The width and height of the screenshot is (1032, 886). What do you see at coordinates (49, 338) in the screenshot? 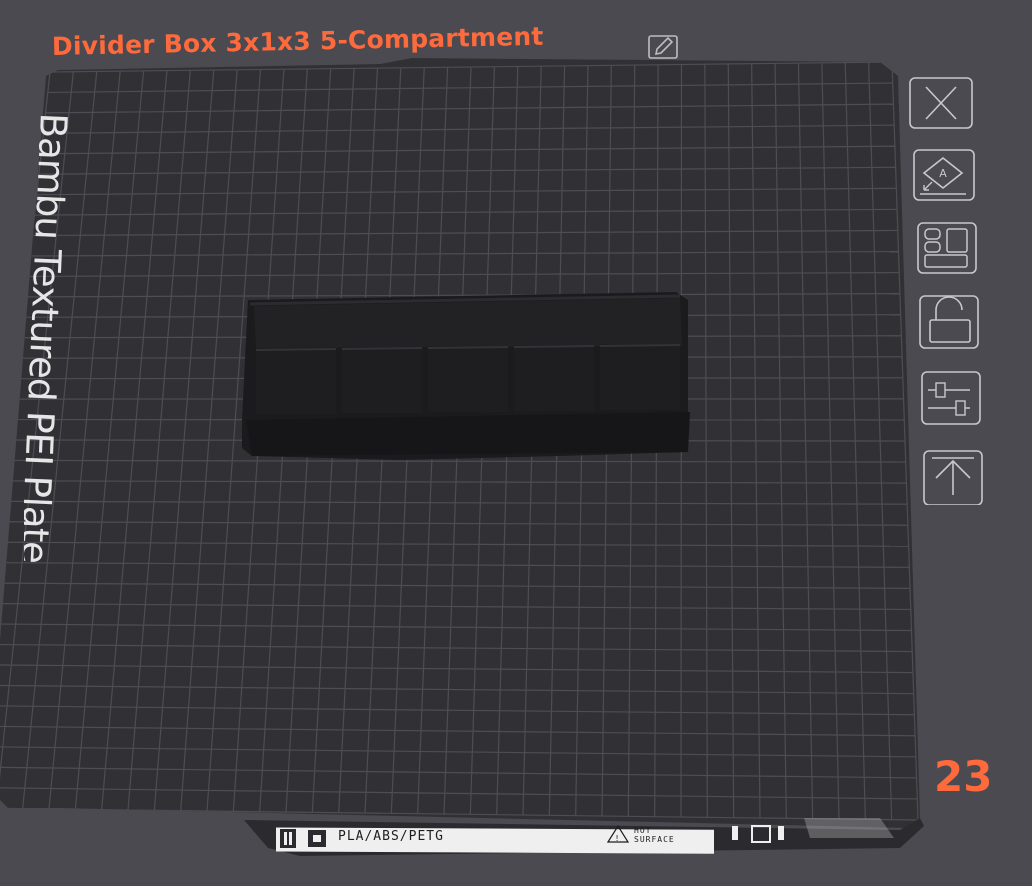
I see `plate-type-label: Bambu Textured PEI Plate` at bounding box center [49, 338].